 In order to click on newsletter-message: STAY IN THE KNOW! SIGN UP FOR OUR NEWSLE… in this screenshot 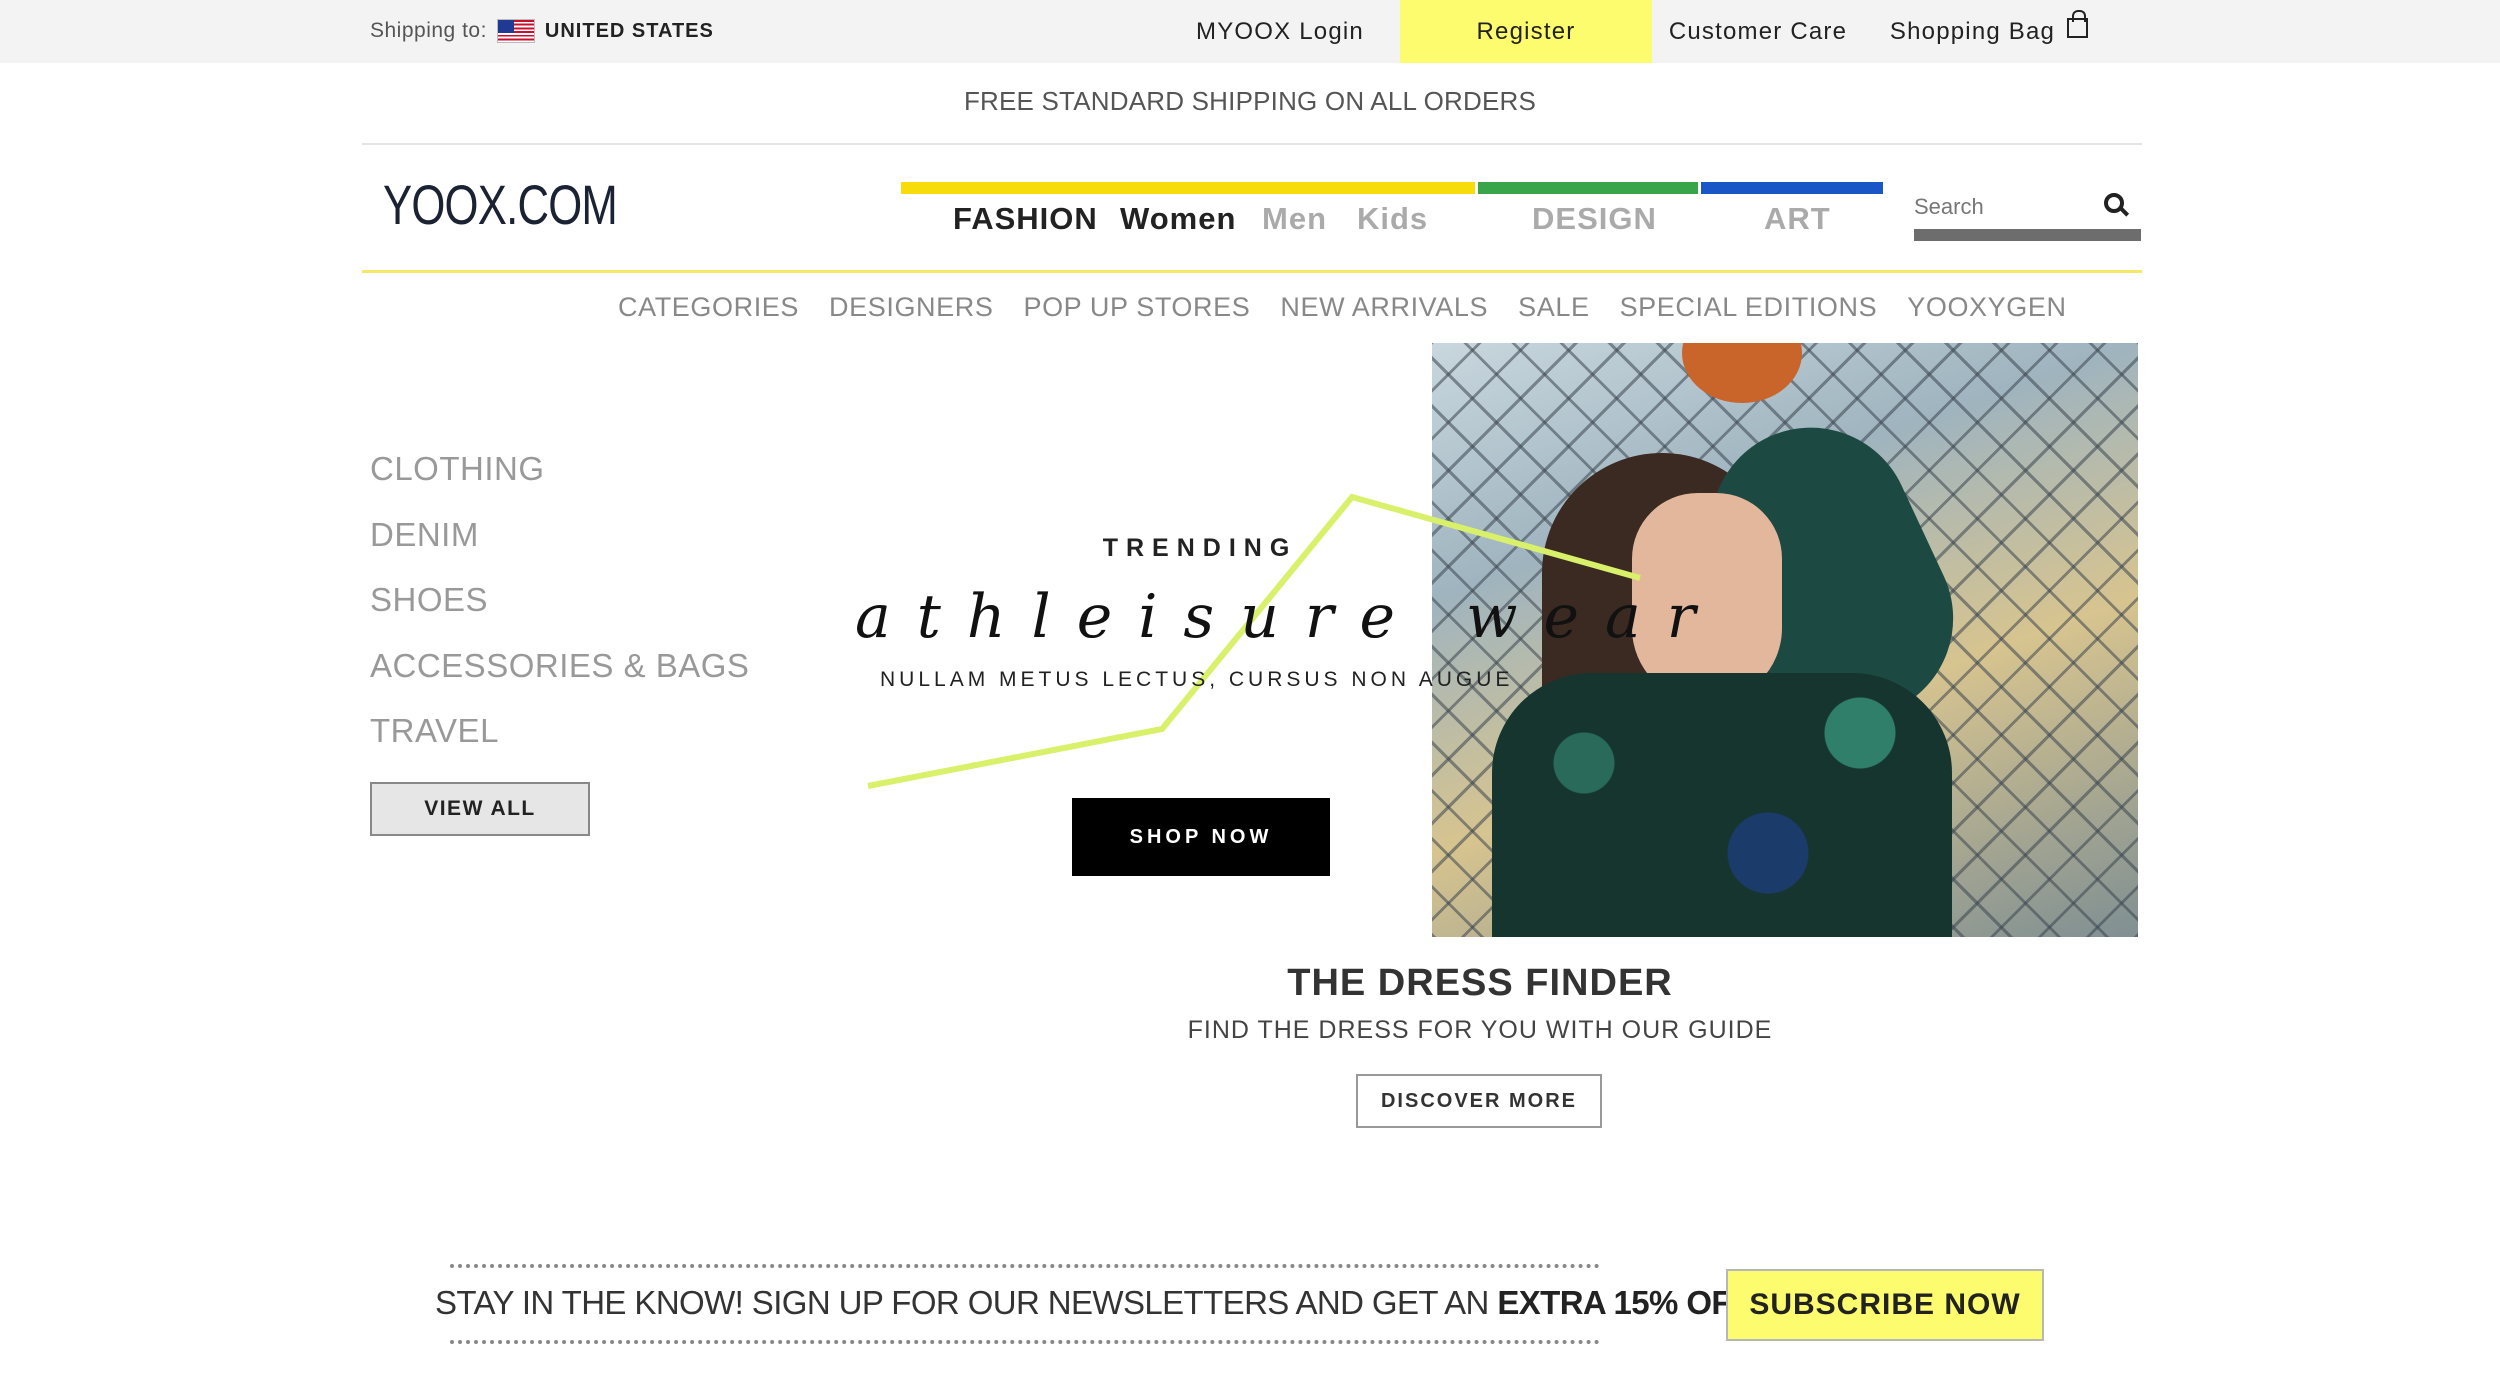, I will do `click(1093, 1303)`.